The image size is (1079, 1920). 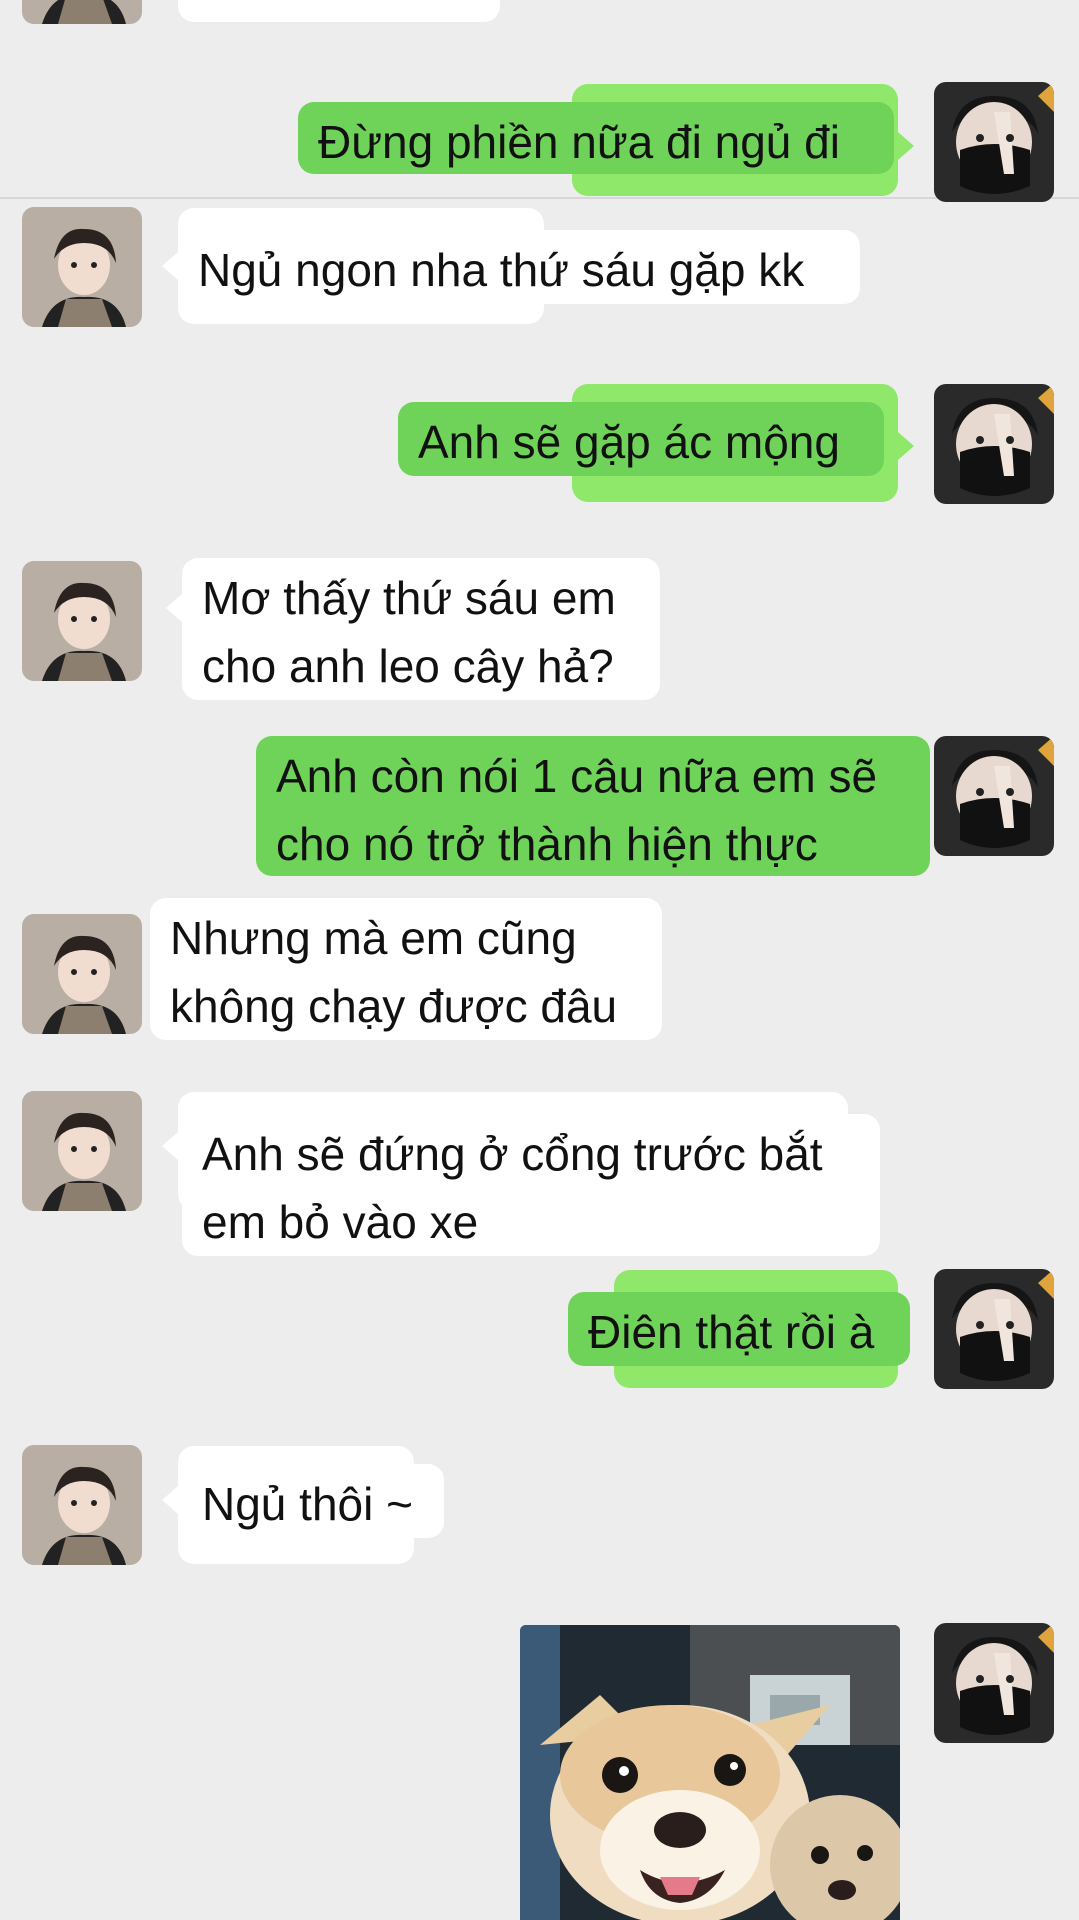 I want to click on chihuahua-photo-icon, so click(x=710, y=1772).